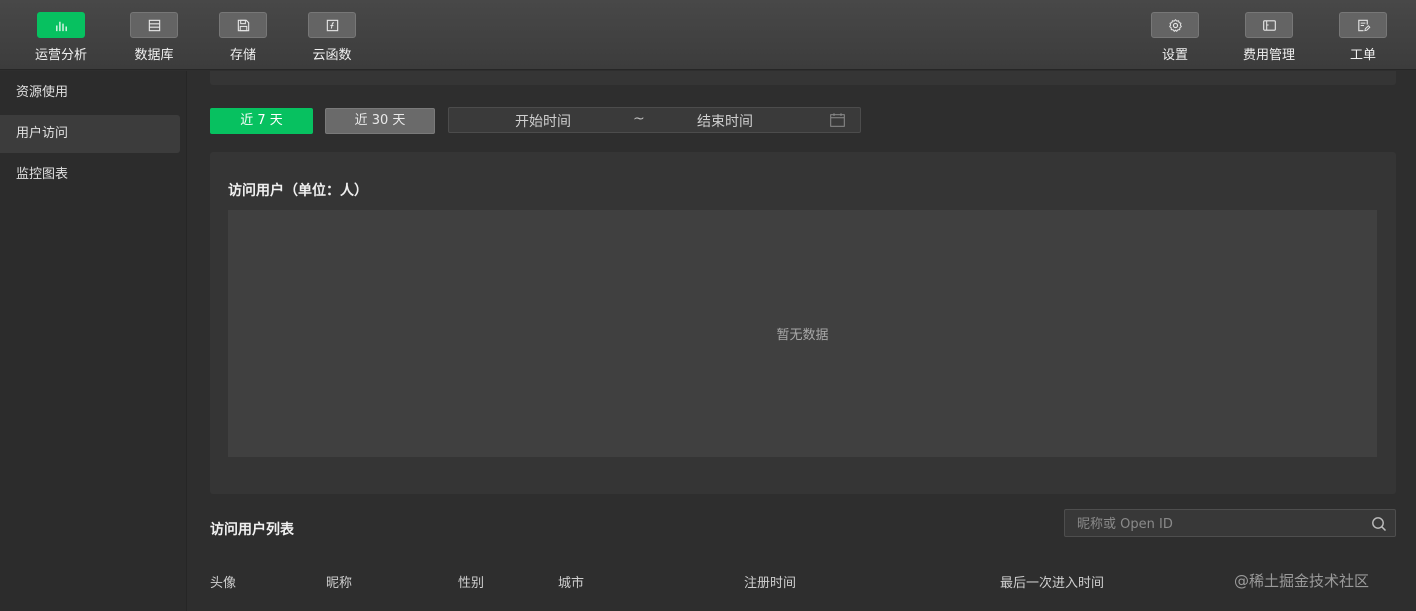  I want to click on database-icon, so click(154, 25).